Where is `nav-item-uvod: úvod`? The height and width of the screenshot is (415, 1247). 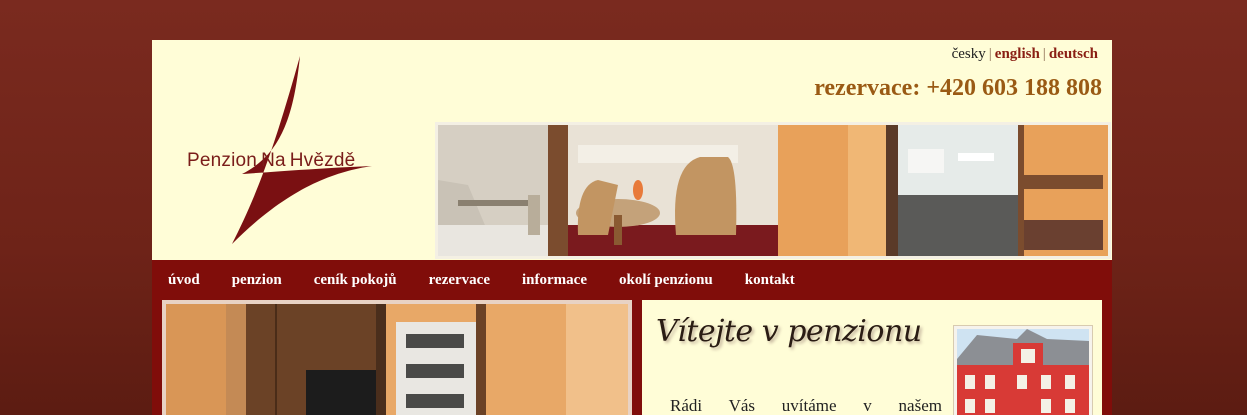
nav-item-uvod: úvod is located at coordinates (184, 280).